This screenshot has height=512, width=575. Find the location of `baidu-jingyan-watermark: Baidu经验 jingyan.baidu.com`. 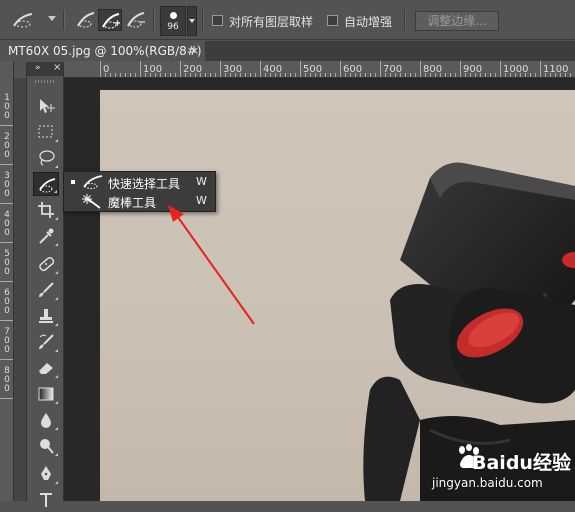

baidu-jingyan-watermark: Baidu经验 jingyan.baidu.com is located at coordinates (497, 468).